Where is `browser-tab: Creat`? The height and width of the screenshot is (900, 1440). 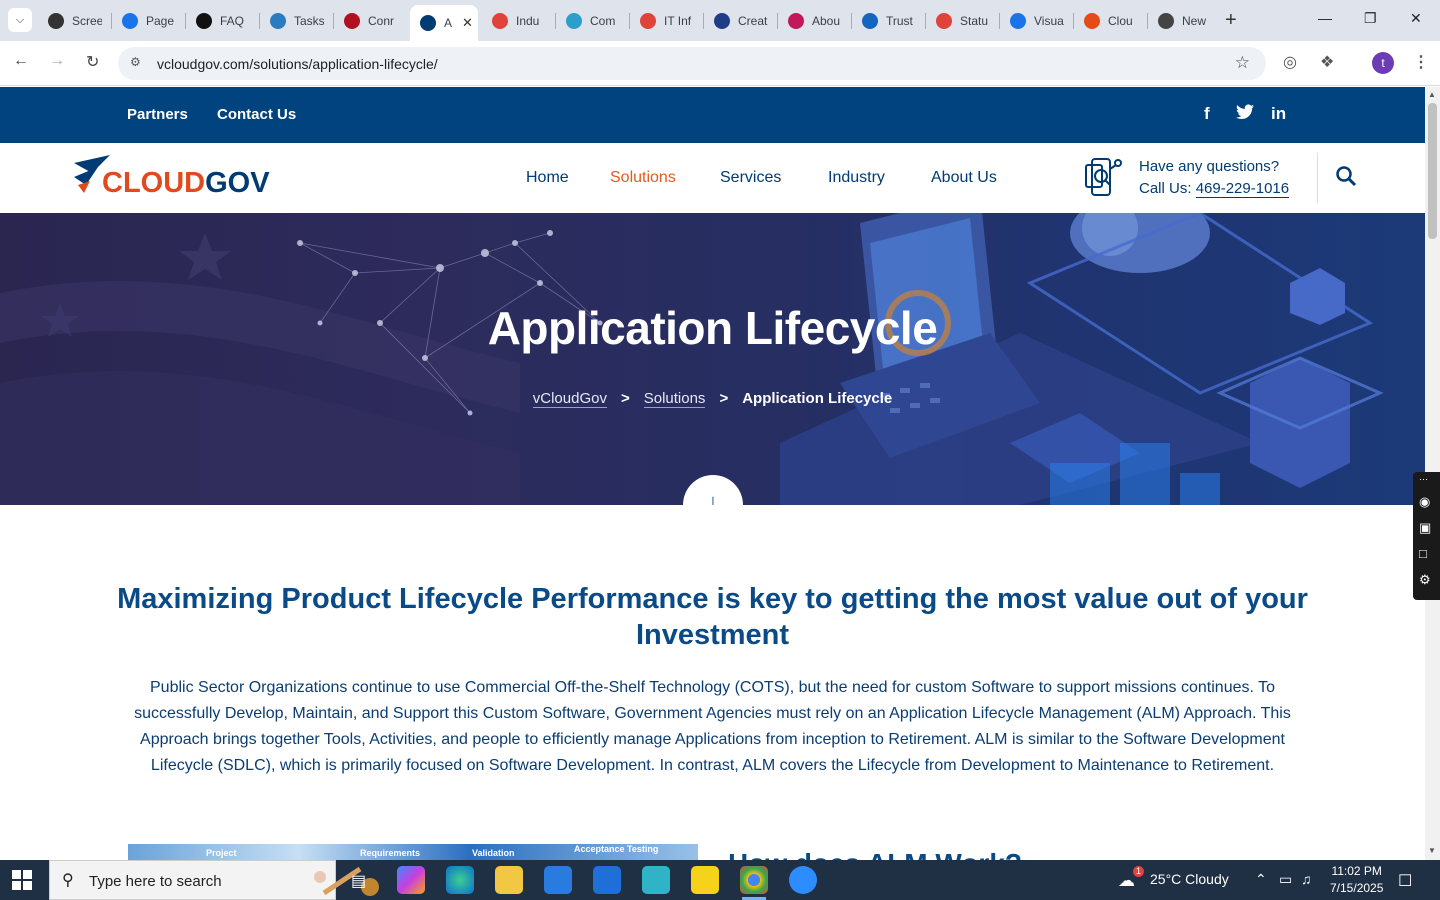 browser-tab: Creat is located at coordinates (740, 20).